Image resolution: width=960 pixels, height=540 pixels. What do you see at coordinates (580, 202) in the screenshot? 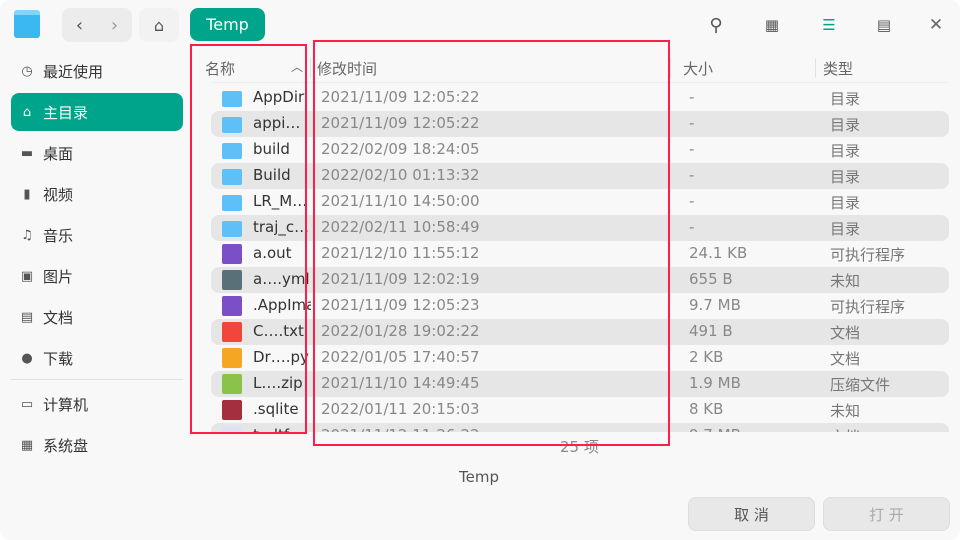
I see `file-row: LR_M… 2021/11/10 14:50:00 - 目录` at bounding box center [580, 202].